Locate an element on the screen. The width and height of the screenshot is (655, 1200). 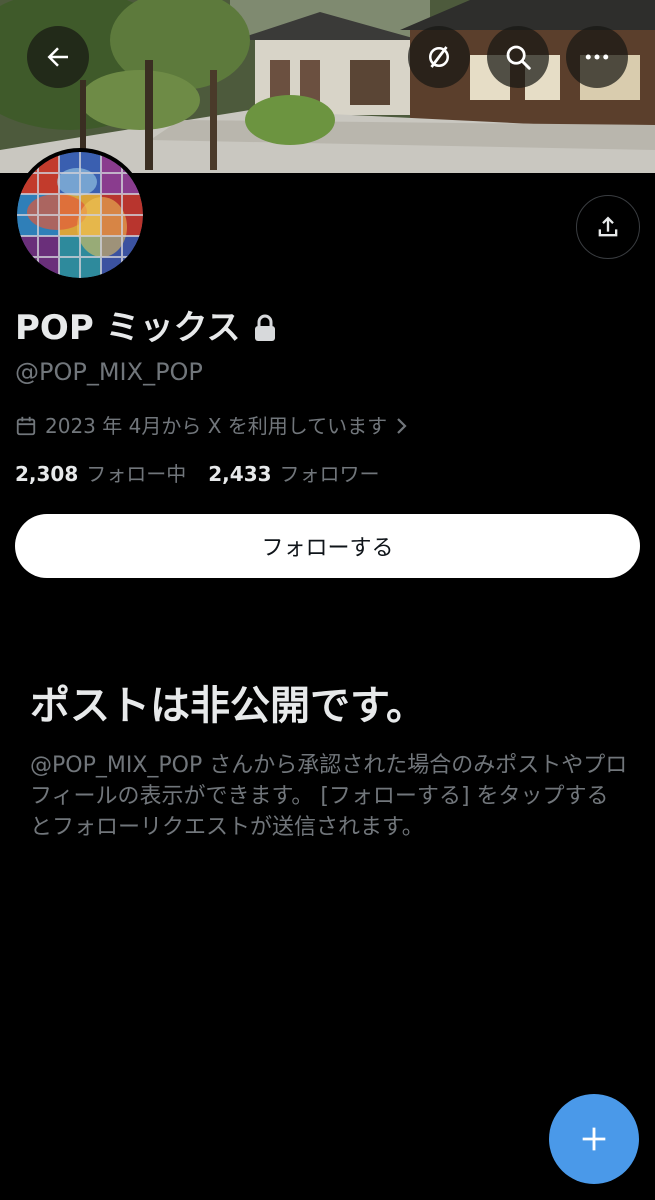
grok-icon is located at coordinates (439, 57).